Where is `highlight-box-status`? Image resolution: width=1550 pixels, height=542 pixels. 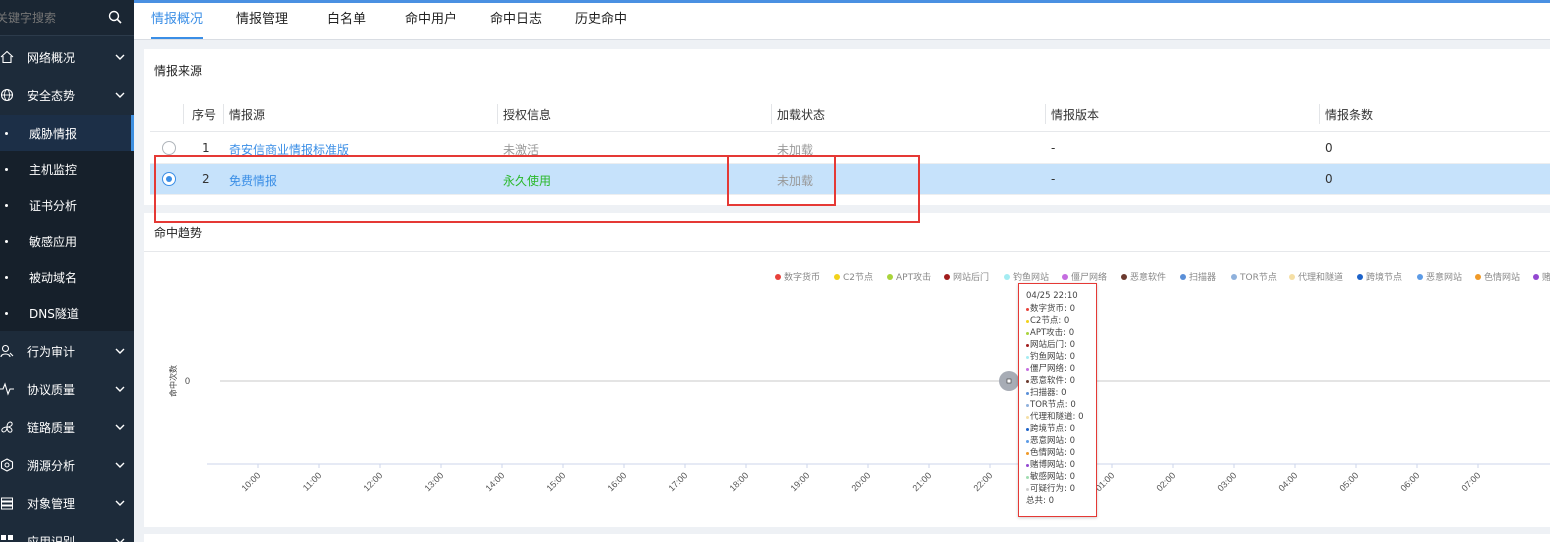 highlight-box-status is located at coordinates (781, 180).